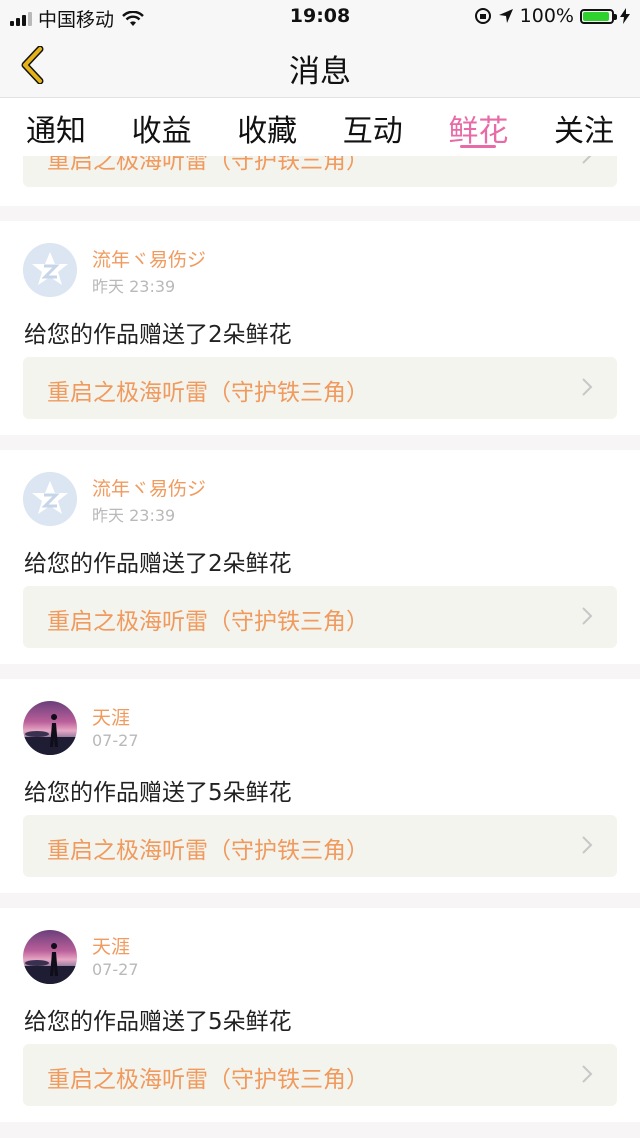 This screenshot has width=640, height=1138. Describe the element at coordinates (162, 127) in the screenshot. I see `tab-earnings: 收益` at that location.